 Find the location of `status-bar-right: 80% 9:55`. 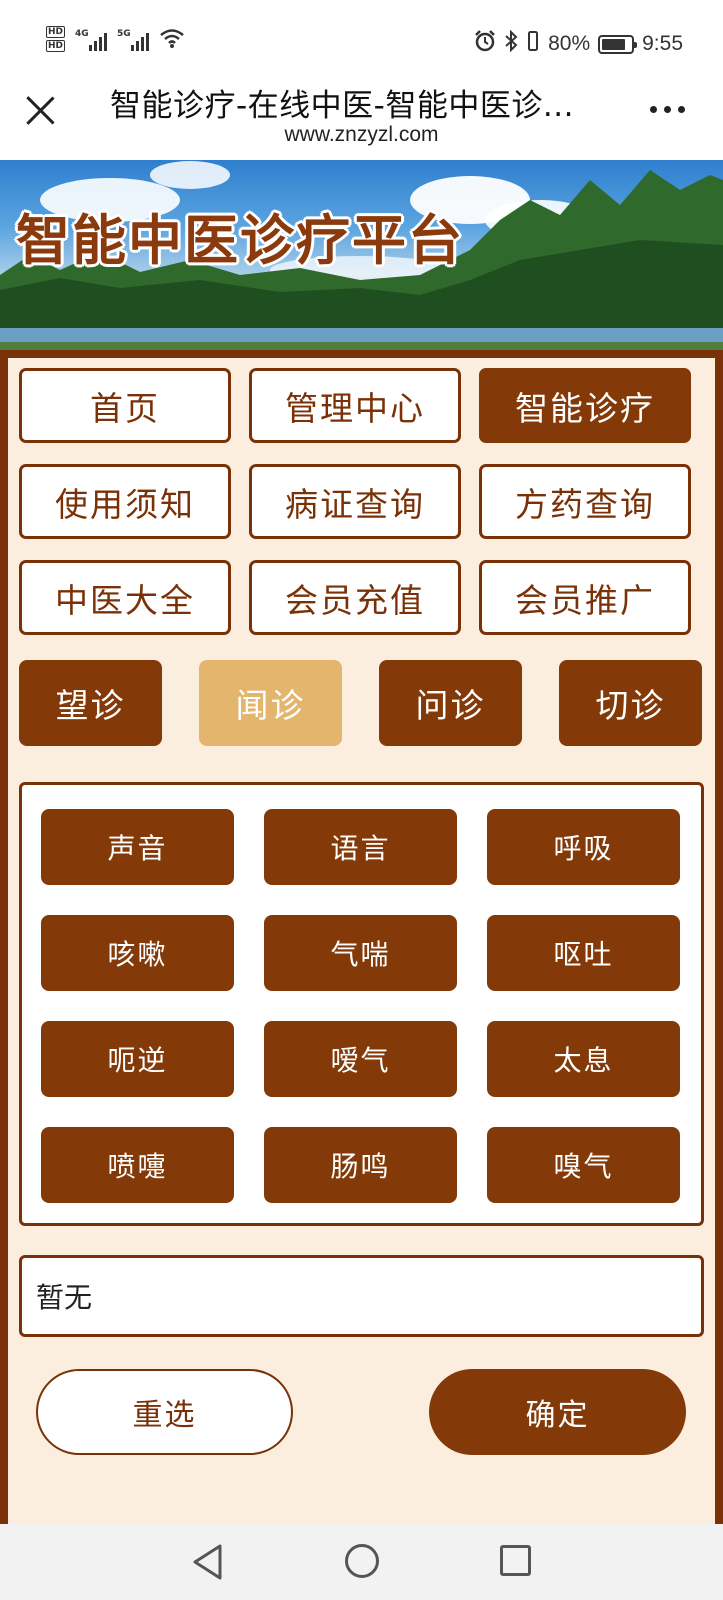

status-bar-right: 80% 9:55 is located at coordinates (578, 43).